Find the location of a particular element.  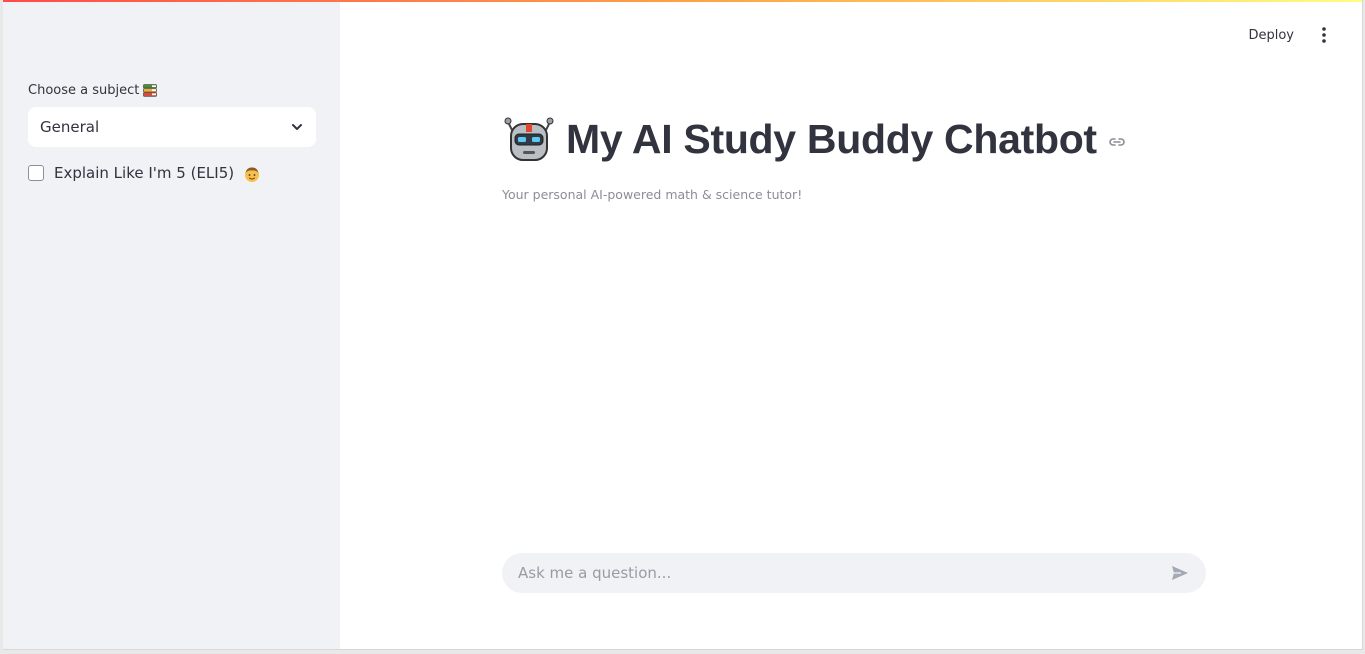

child-icon is located at coordinates (251, 174).